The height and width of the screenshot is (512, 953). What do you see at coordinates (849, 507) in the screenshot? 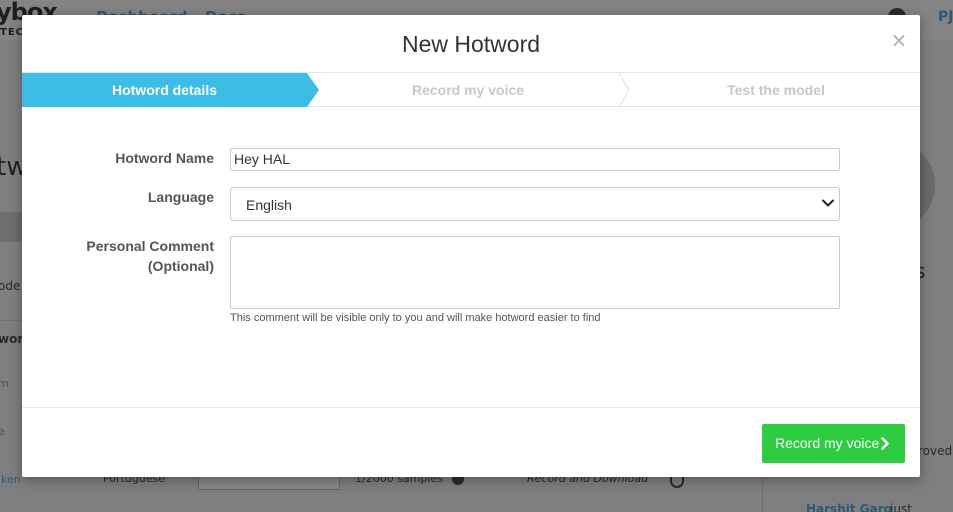
I see `background-activity-user: Harshit Garg` at bounding box center [849, 507].